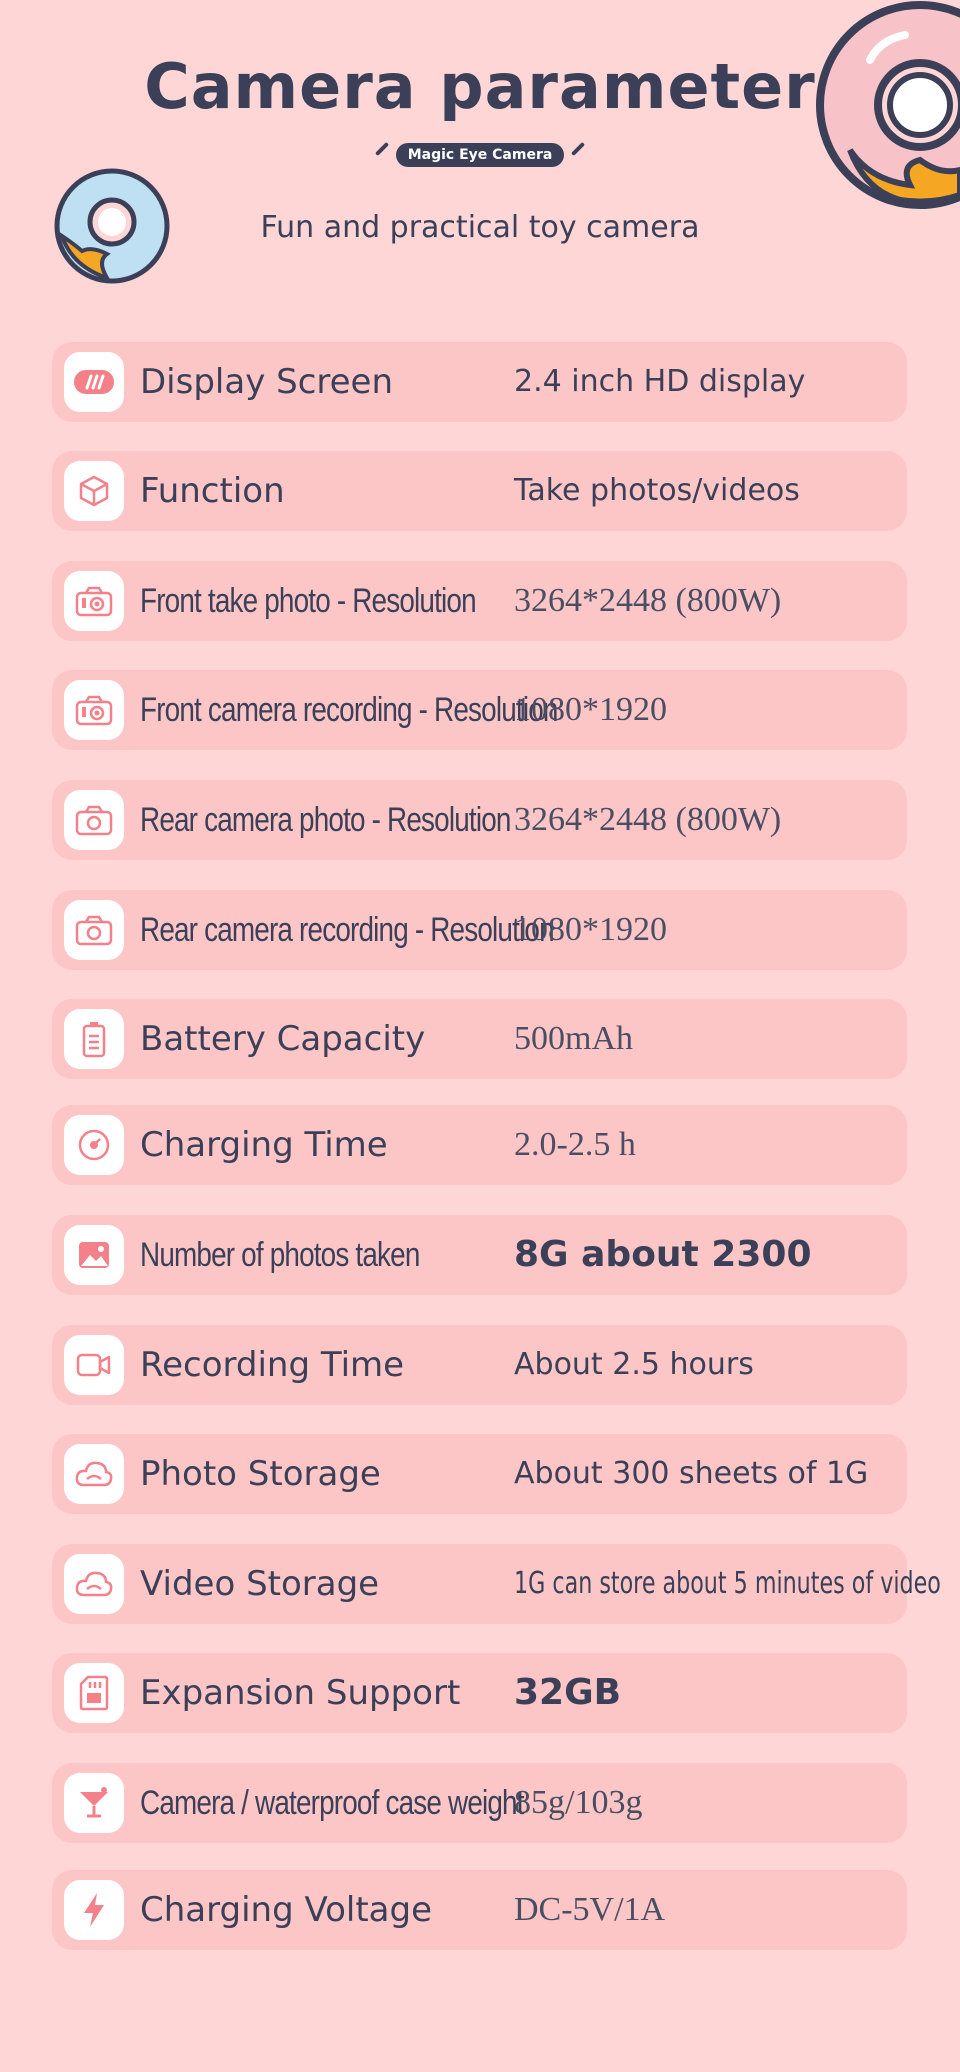 This screenshot has height=2072, width=960. I want to click on battery-icon, so click(94, 1039).